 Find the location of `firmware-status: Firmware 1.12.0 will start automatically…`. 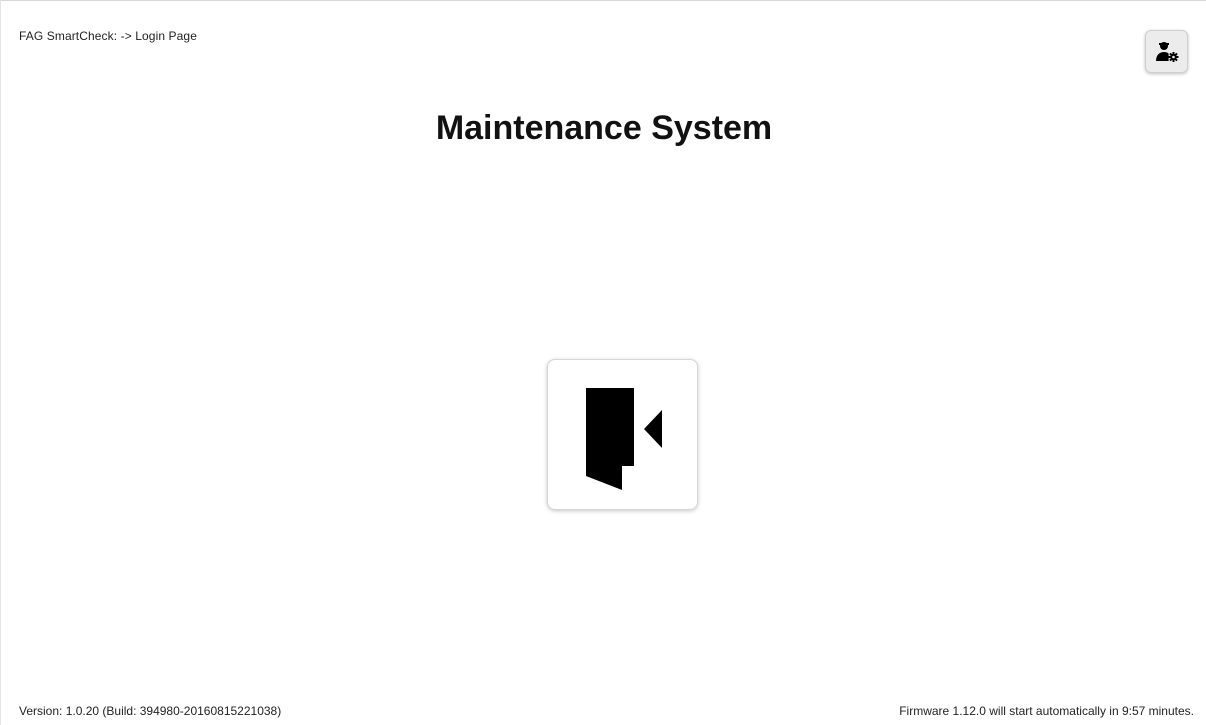

firmware-status: Firmware 1.12.0 will start automatically… is located at coordinates (1046, 711).